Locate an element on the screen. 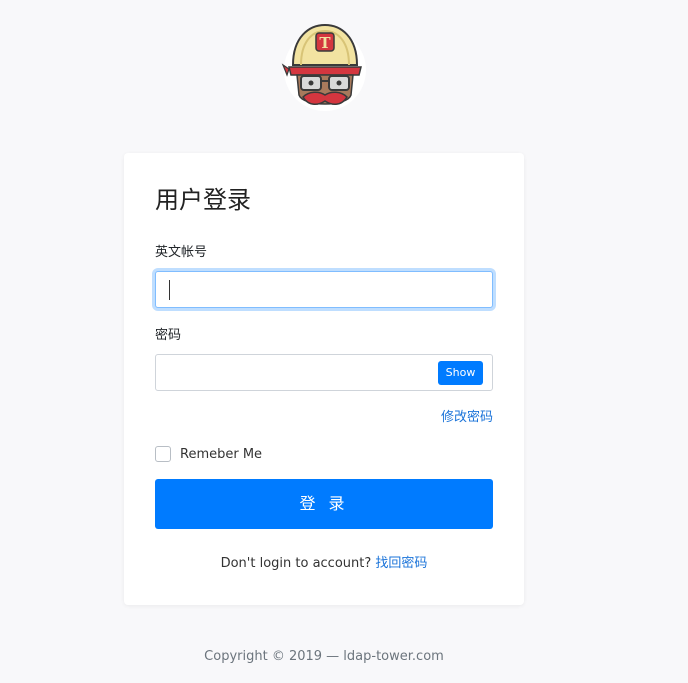 This screenshot has width=688, height=683. copyright-text: Copyright © 2019 — ldap-tower.com is located at coordinates (324, 656).